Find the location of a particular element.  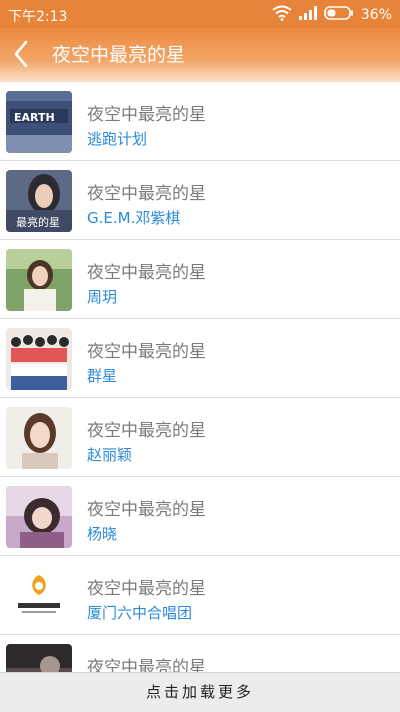

top-bar: 夜空中最亮的星 is located at coordinates (200, 55).